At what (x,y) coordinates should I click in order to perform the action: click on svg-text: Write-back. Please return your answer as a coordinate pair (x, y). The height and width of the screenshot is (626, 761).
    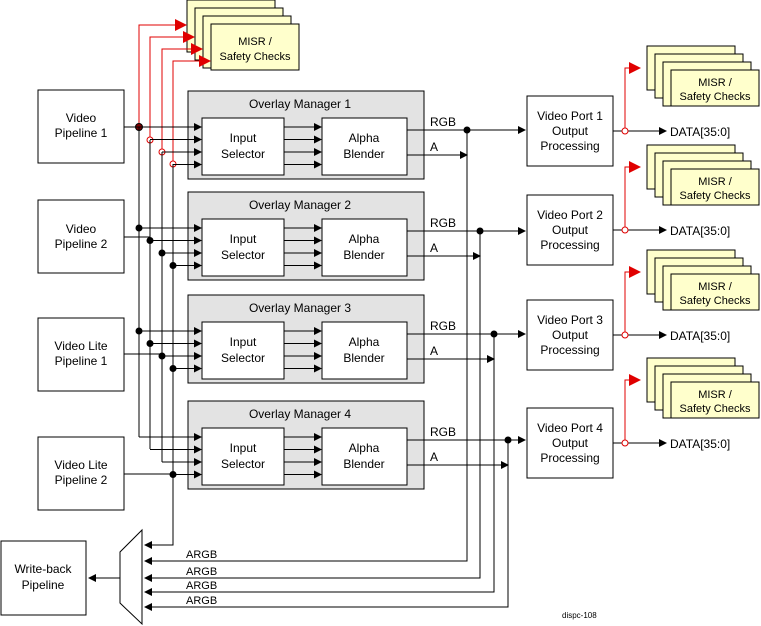
    Looking at the image, I should click on (43, 569).